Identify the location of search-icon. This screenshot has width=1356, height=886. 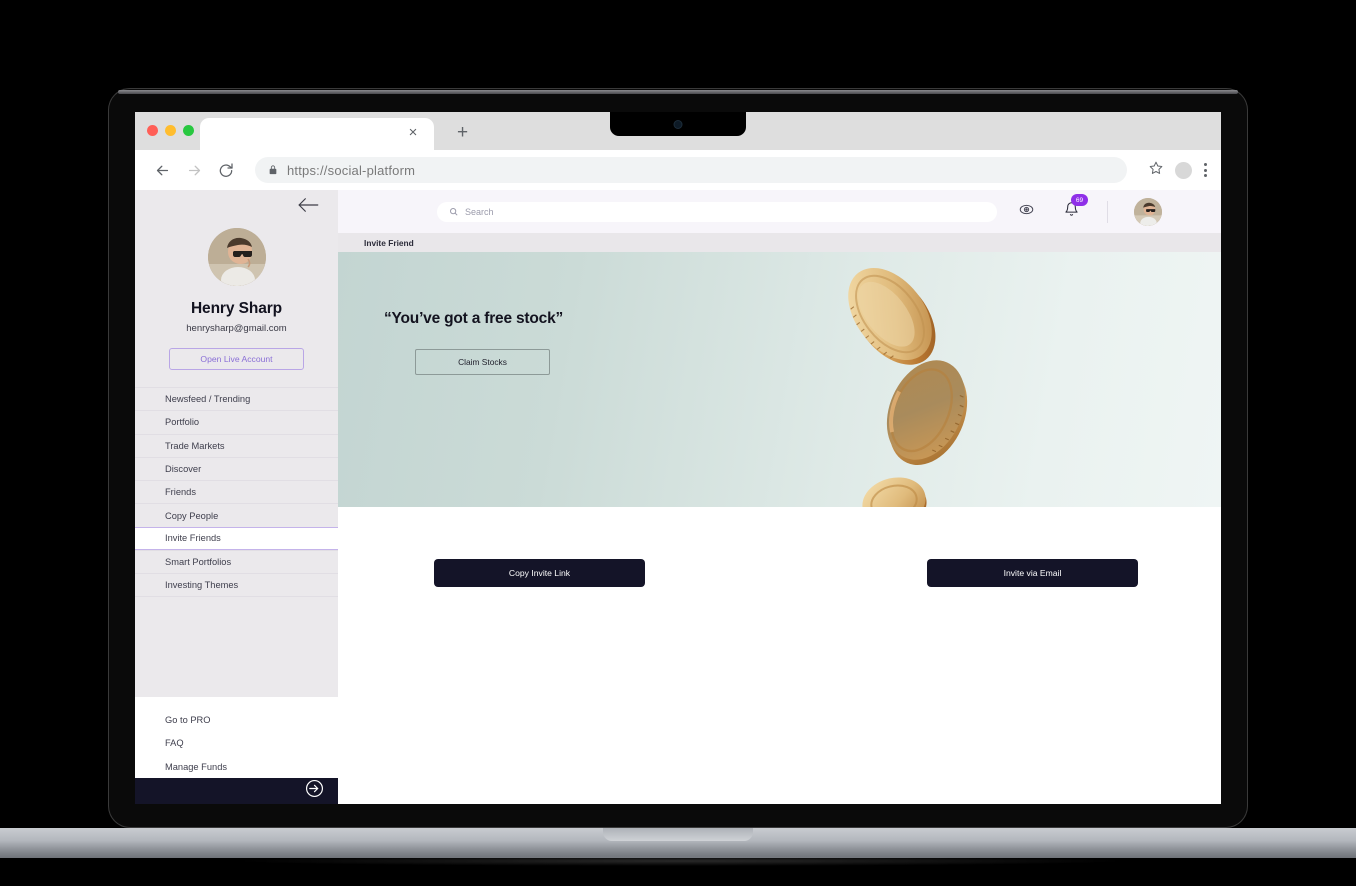
(453, 212).